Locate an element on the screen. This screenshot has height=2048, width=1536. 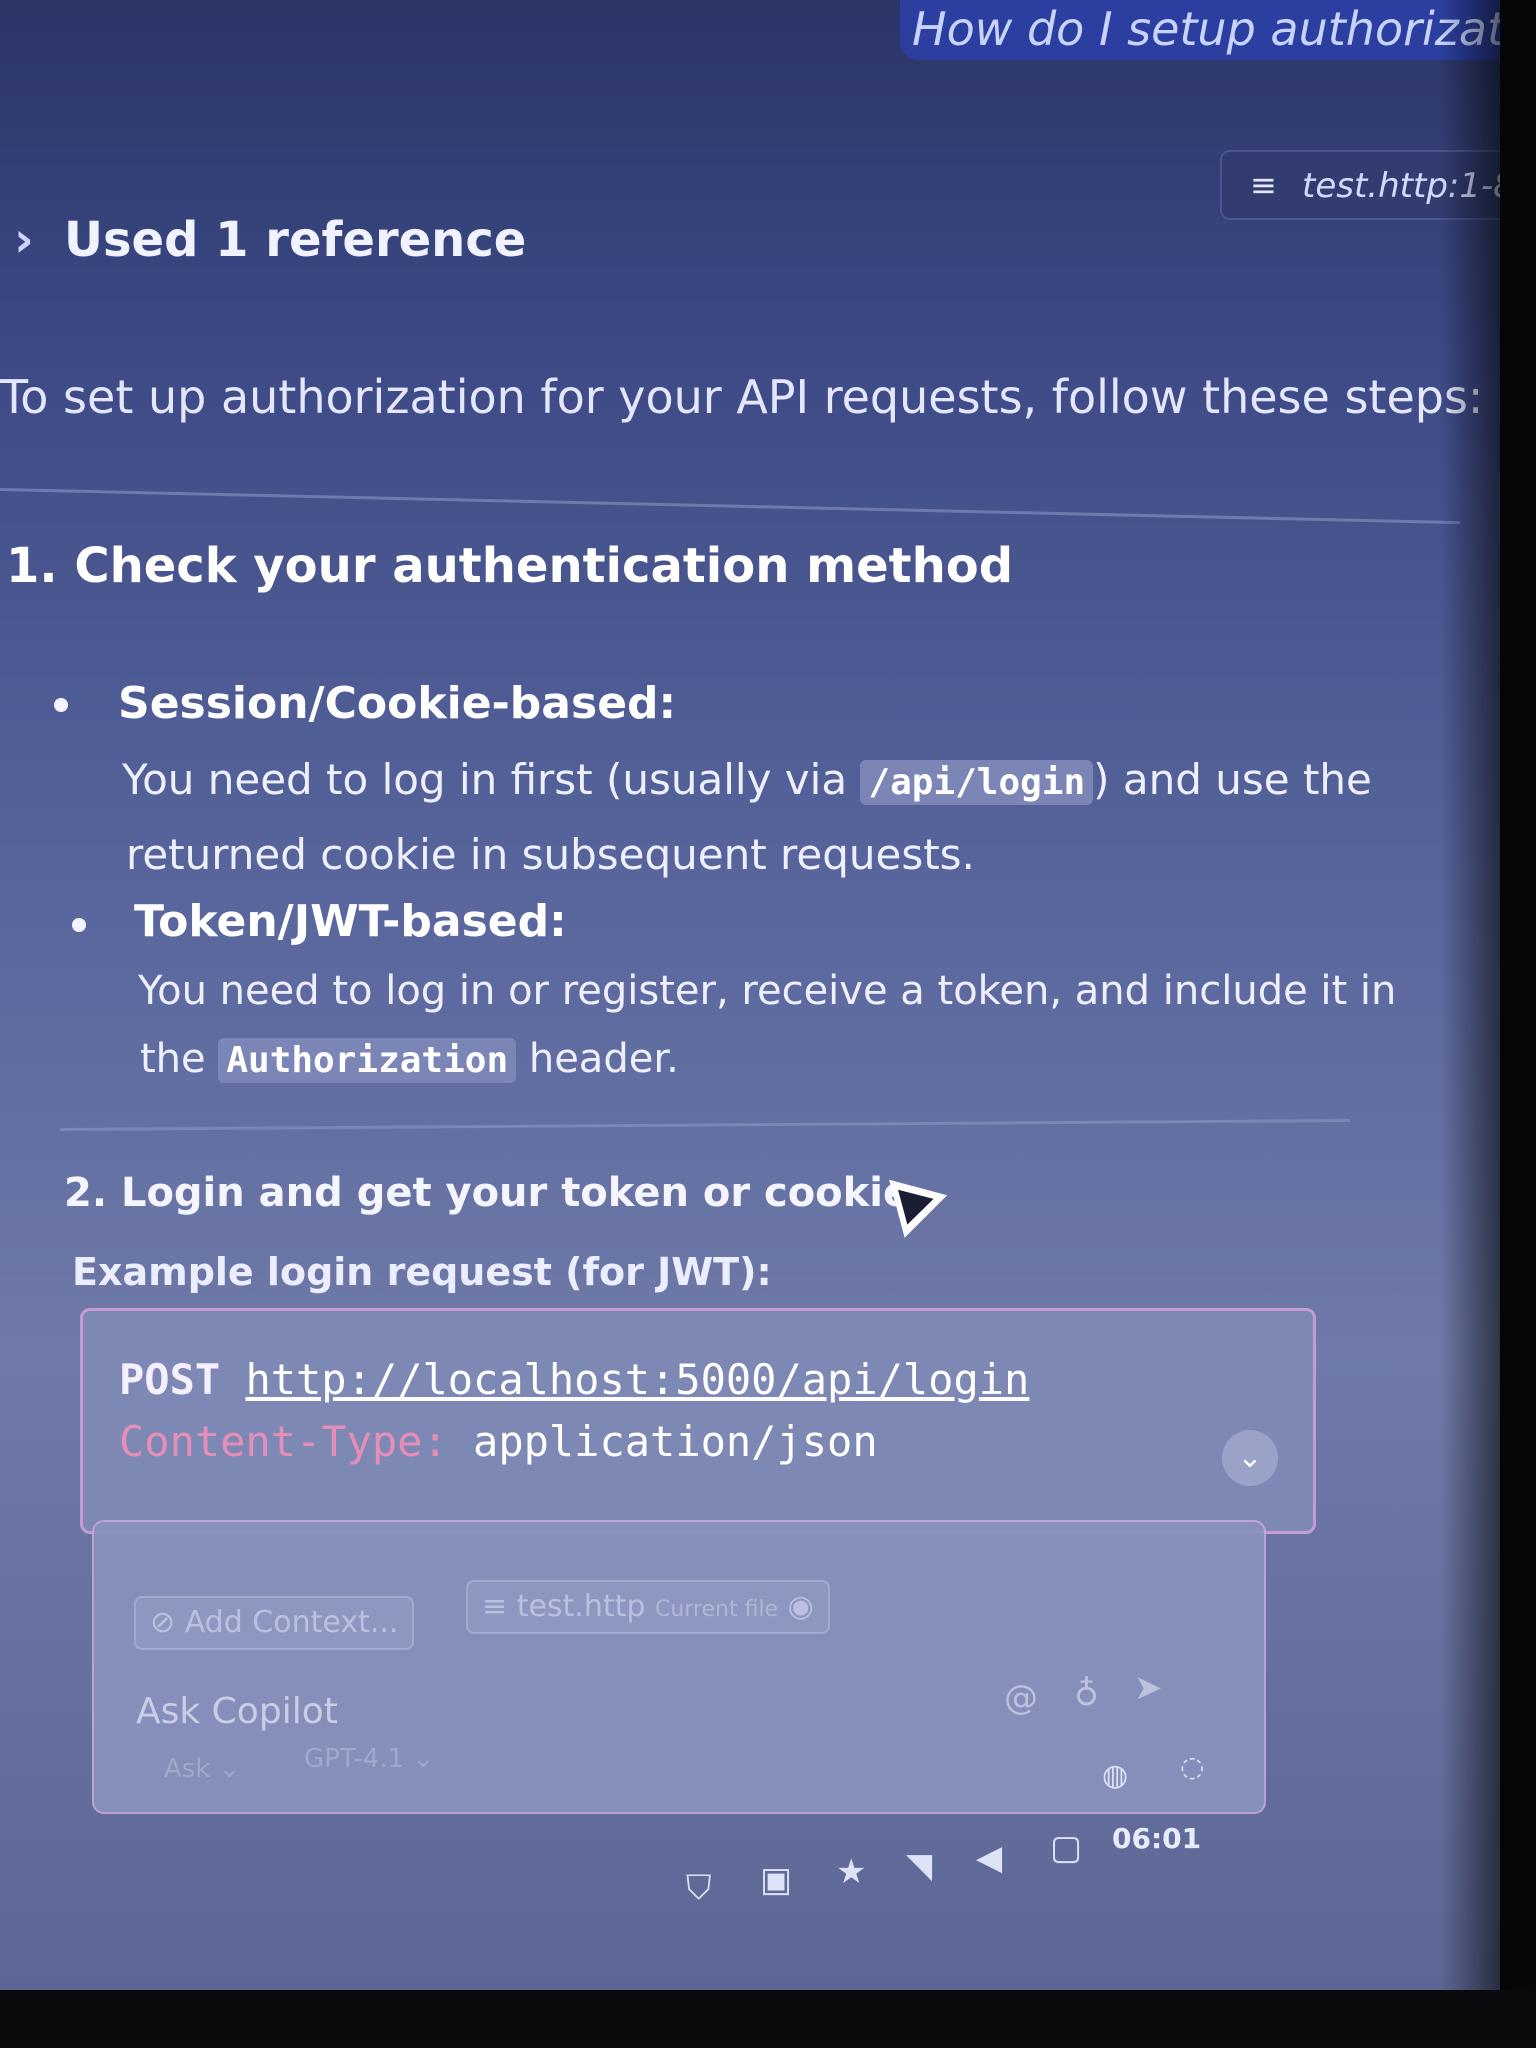
ask-copilot-input is located at coordinates (416, 1711).